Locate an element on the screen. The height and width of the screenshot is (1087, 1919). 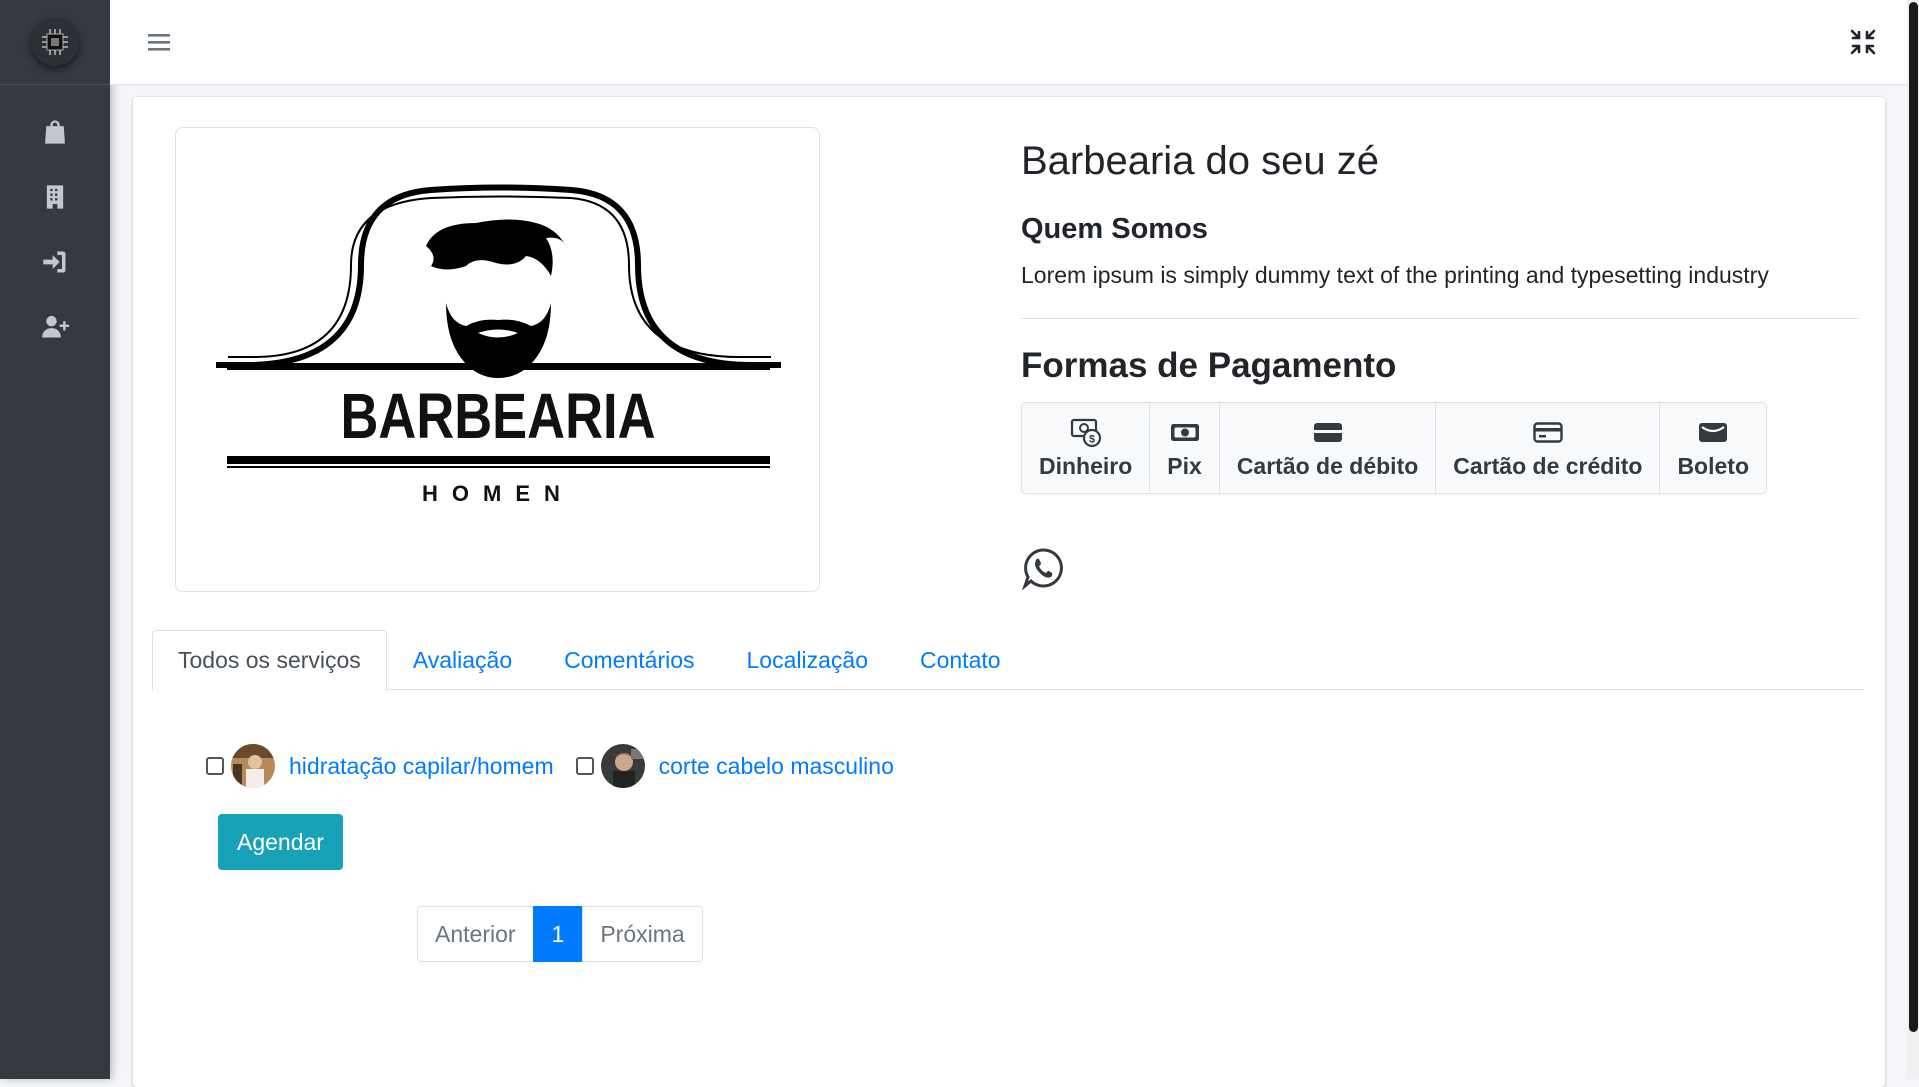
scrollbar-thumb is located at coordinates (1913, 517).